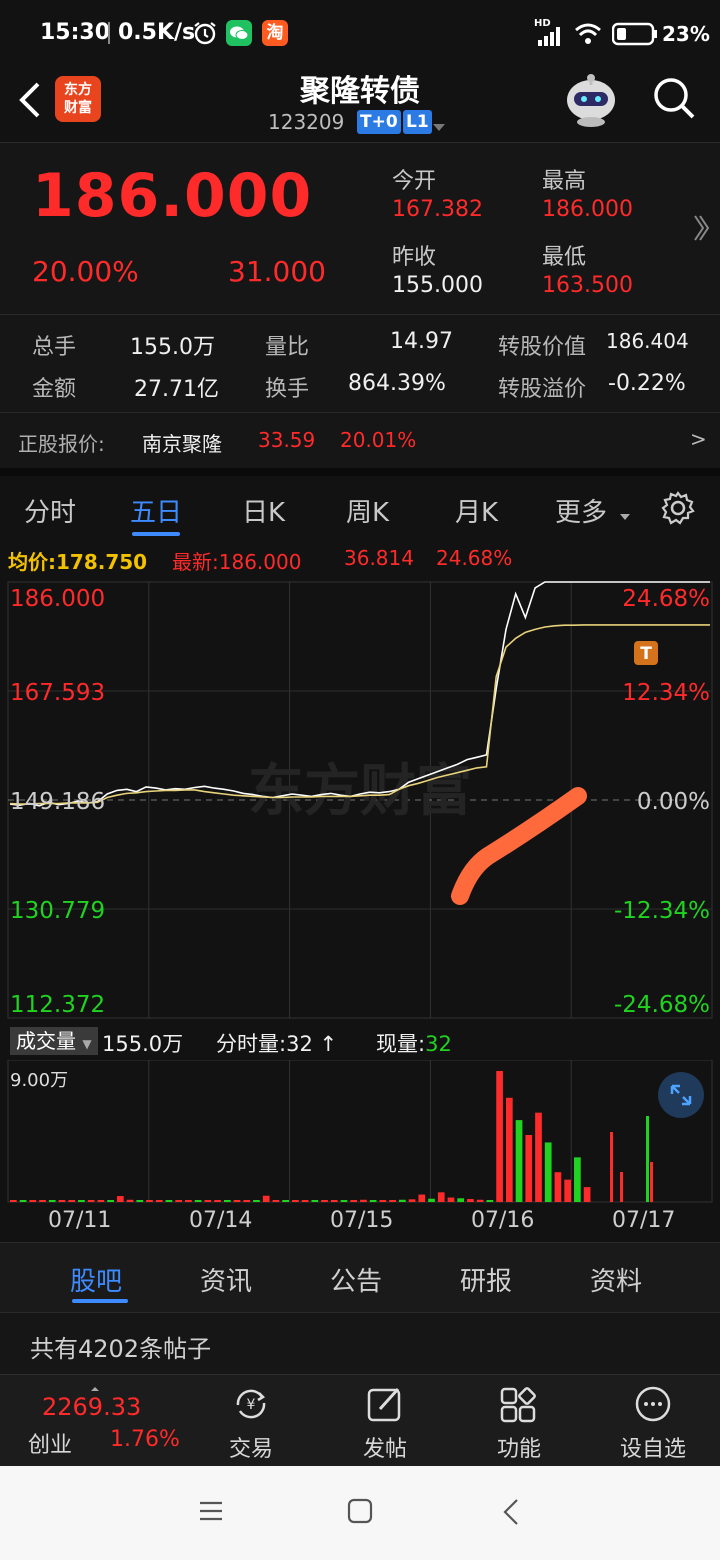  Describe the element at coordinates (78, 562) in the screenshot. I see `avg-price-label: 均价:178.750` at that location.